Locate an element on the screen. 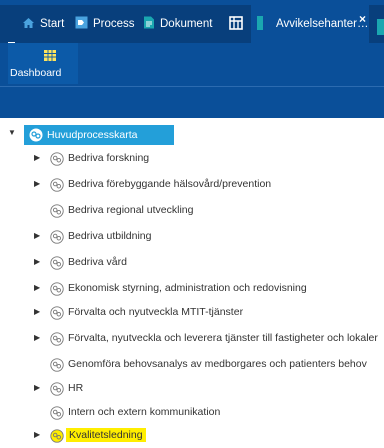 The height and width of the screenshot is (448, 384). tree-item-label: Bedriva utbildning is located at coordinates (110, 236).